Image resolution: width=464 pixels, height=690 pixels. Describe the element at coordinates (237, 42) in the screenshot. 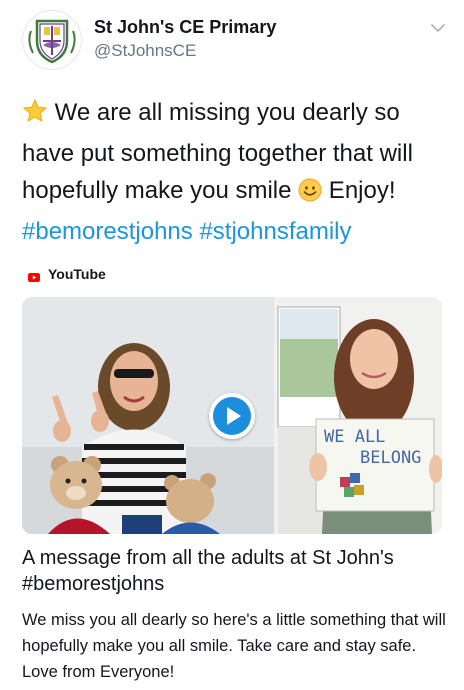

I see `tweet-header: St John's CE Primary @StJohnsCE` at that location.